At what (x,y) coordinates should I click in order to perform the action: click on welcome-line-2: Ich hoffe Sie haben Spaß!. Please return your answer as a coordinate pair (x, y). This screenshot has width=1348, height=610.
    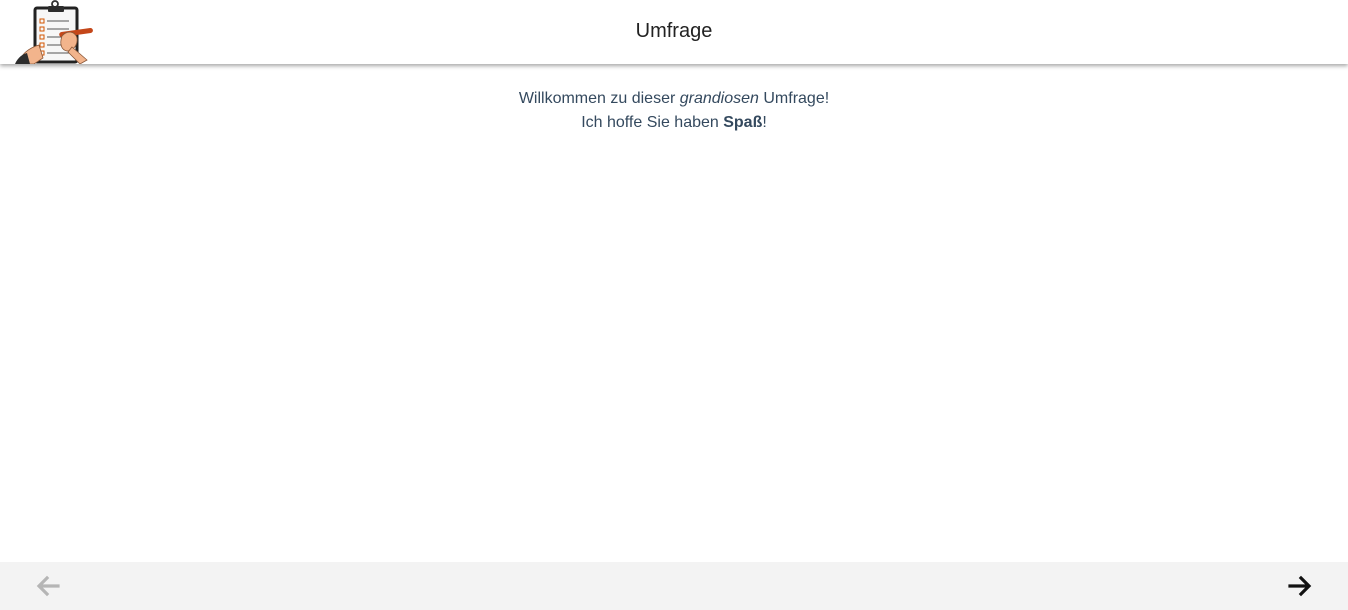
    Looking at the image, I should click on (674, 123).